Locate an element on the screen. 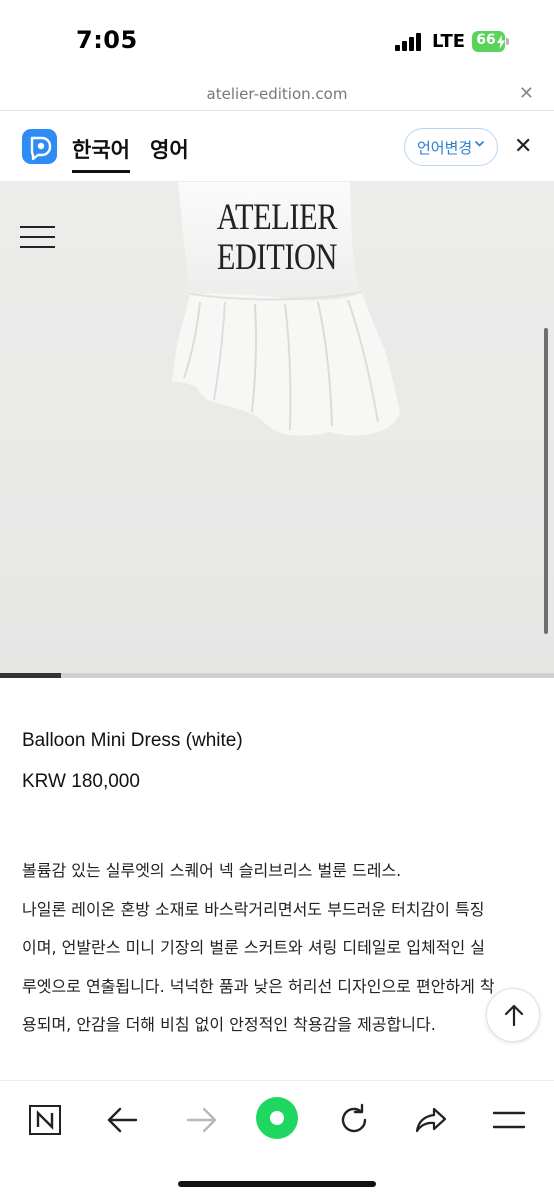 The image size is (554, 1200). charging-bolt-icon is located at coordinates (501, 42).